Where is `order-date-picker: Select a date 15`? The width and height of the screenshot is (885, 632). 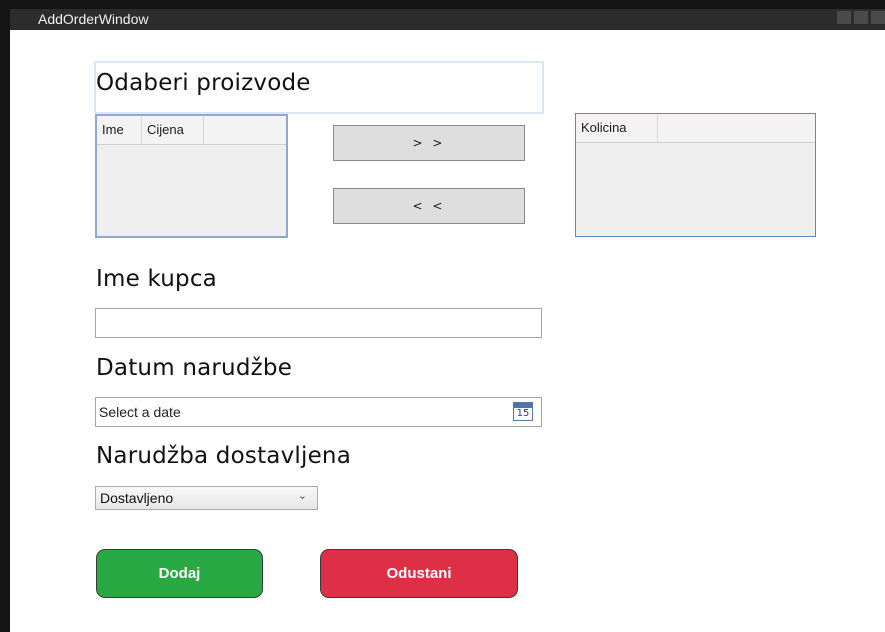
order-date-picker: Select a date 15 is located at coordinates (318, 412).